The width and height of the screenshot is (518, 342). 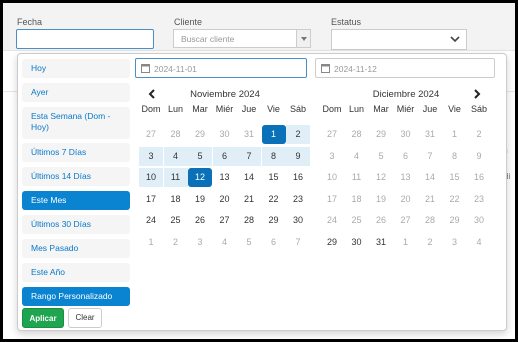 What do you see at coordinates (76, 224) in the screenshot?
I see `range-item-ultimos-30-dias: Últimos 30 Días` at bounding box center [76, 224].